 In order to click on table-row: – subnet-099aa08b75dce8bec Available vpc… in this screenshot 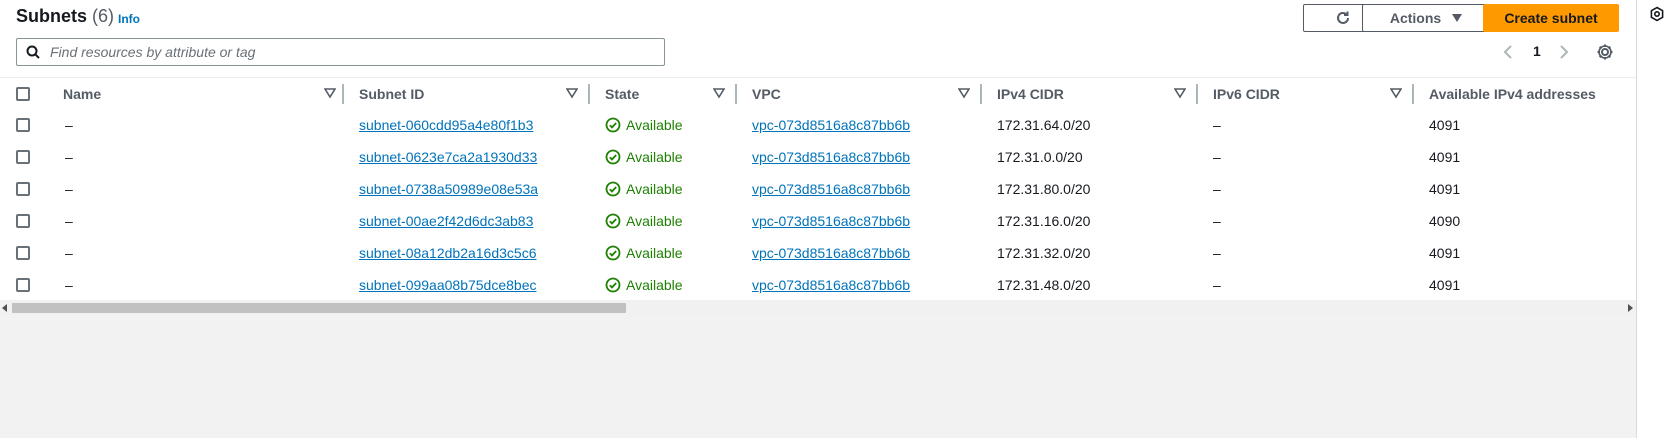, I will do `click(818, 285)`.